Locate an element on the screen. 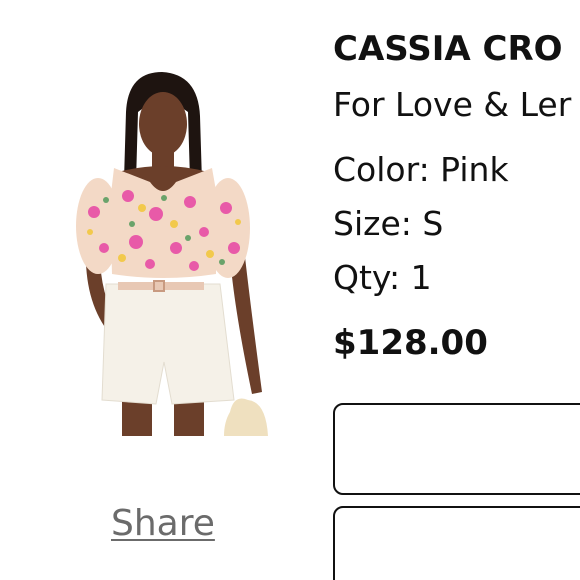 This screenshot has height=580, width=580. product-quantity: Qty: 1 is located at coordinates (382, 277).